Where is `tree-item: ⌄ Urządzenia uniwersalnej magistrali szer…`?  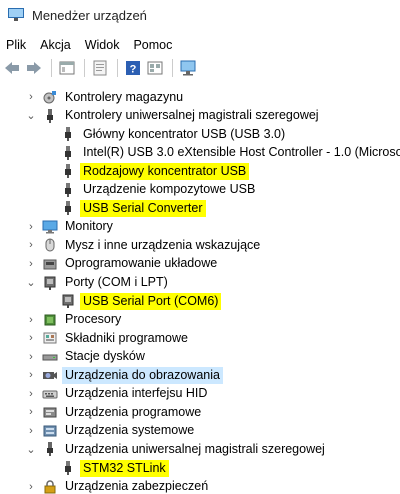
tree-item: ⌄ Urządzenia uniwersalnej magistrali szer… is located at coordinates (177, 449).